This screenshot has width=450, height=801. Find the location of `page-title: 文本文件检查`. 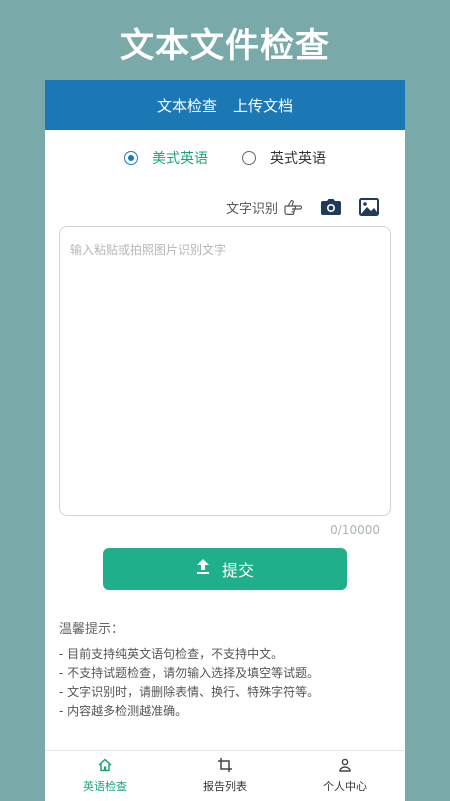

page-title: 文本文件检查 is located at coordinates (225, 46).